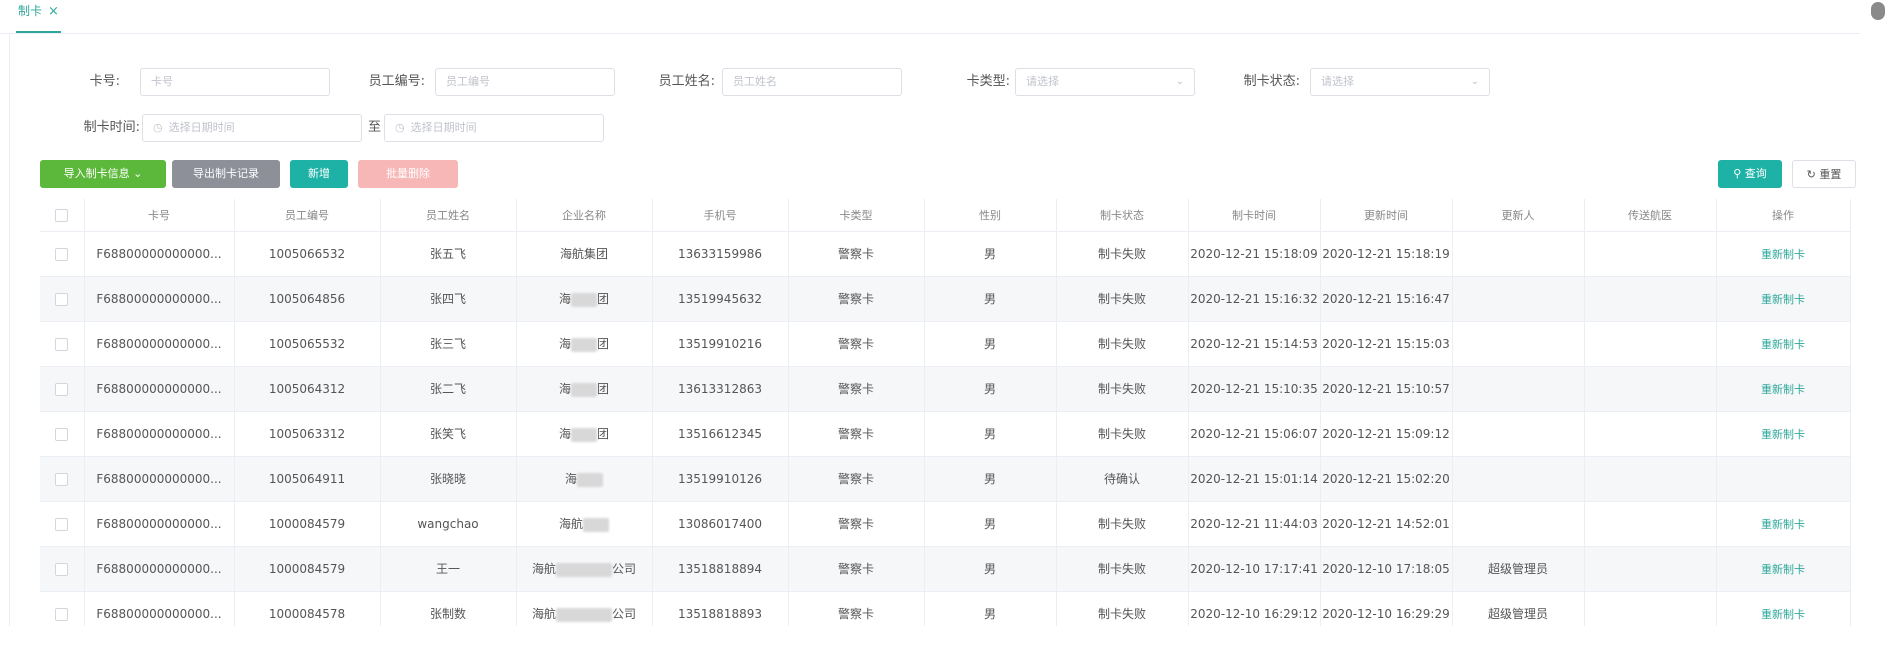  I want to click on card-no-input: 卡号, so click(235, 82).